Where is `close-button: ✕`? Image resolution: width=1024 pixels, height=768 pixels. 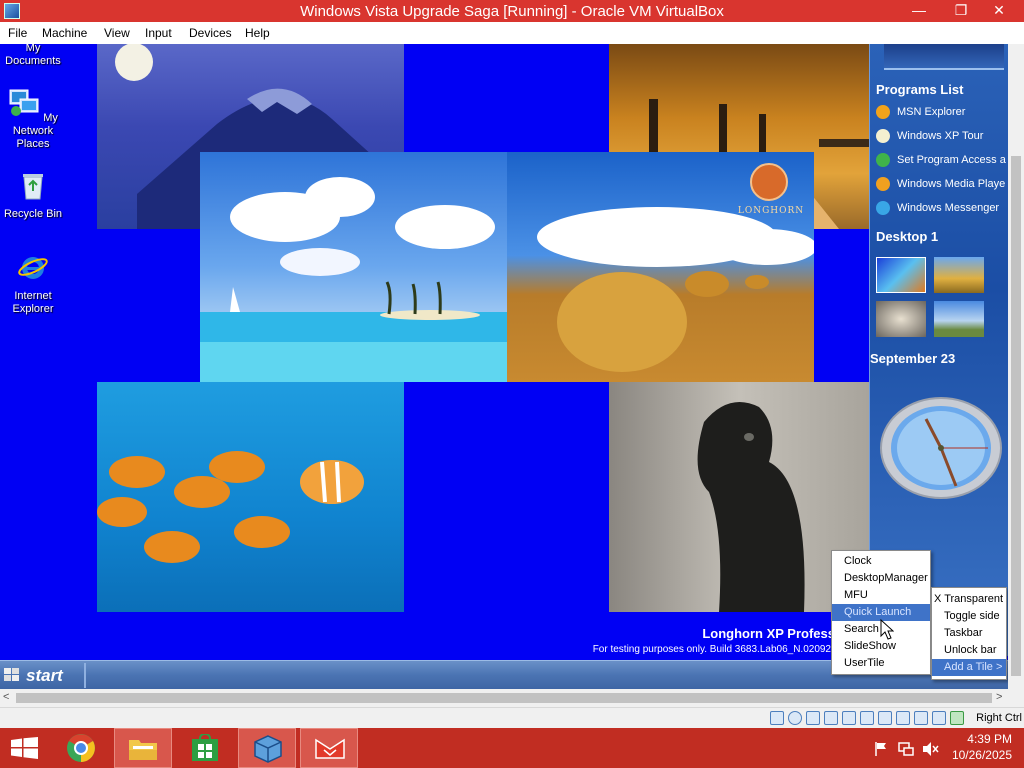
close-button: ✕ is located at coordinates (999, 11).